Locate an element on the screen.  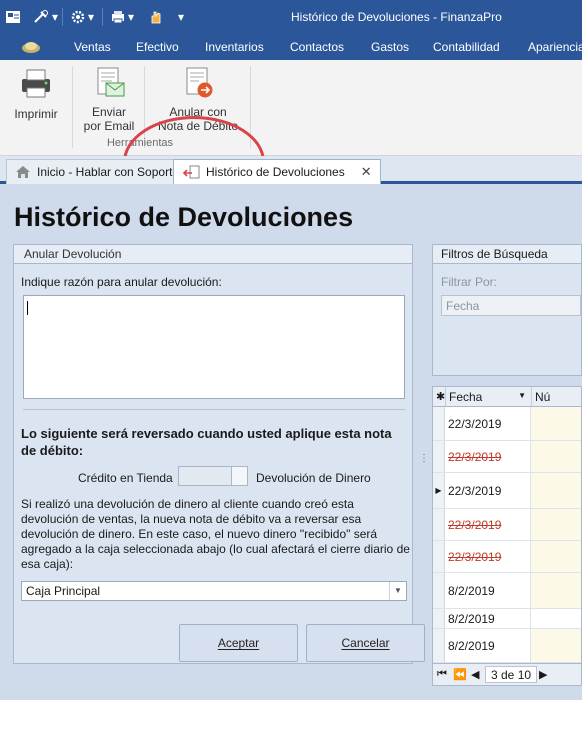
email-label: Enviar por Email is located at coordinates (109, 119).